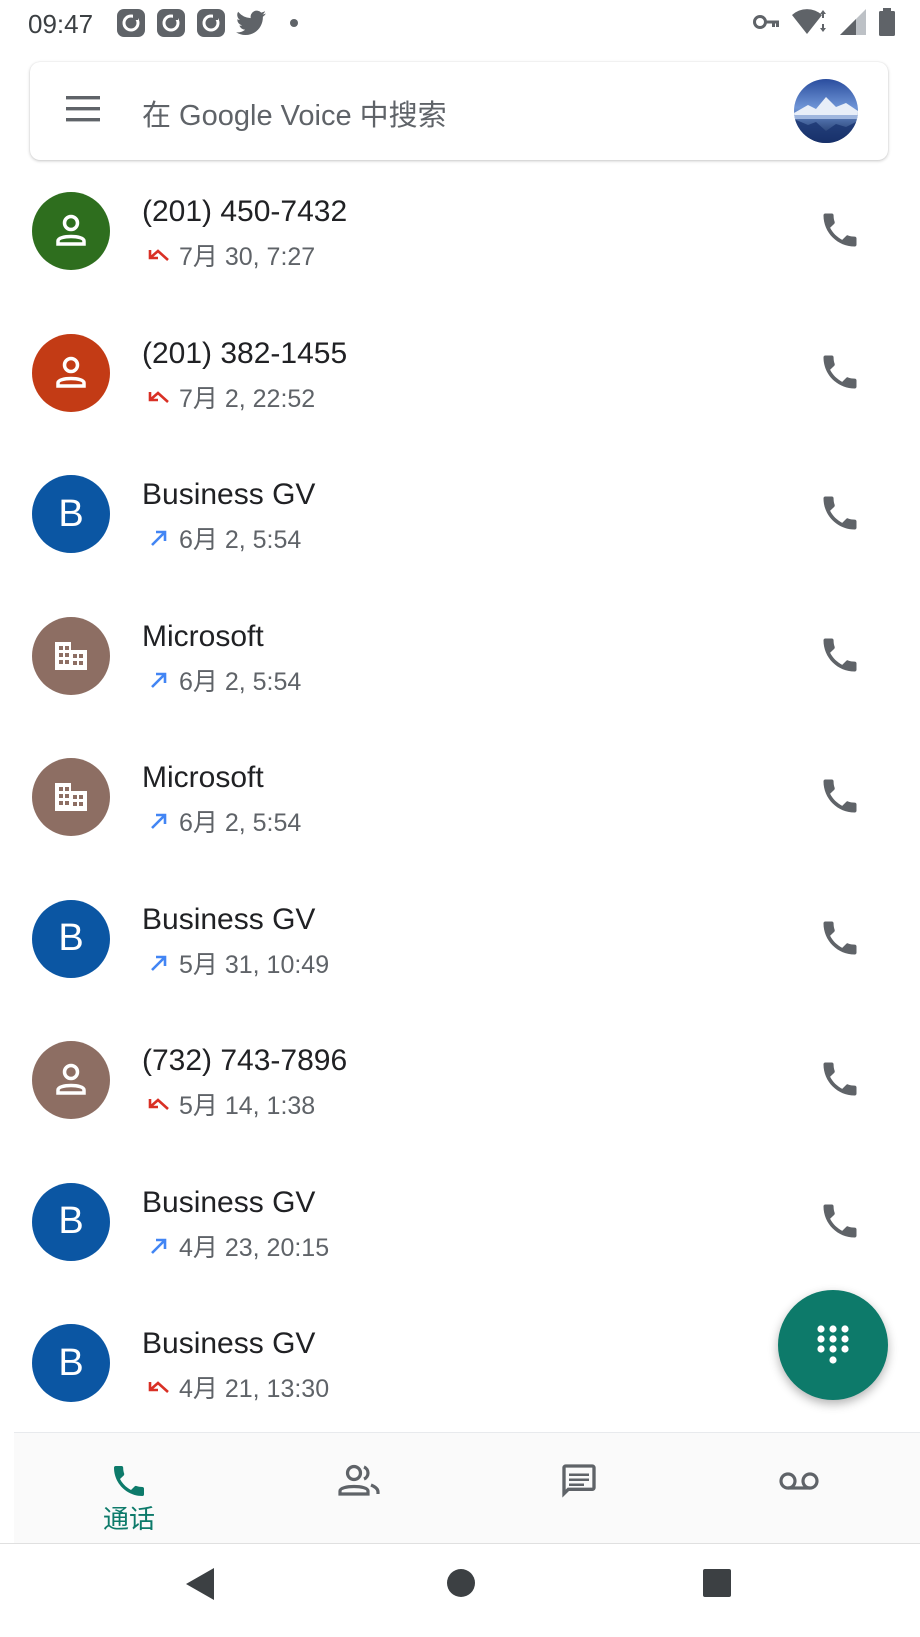  I want to click on call-name: (732) 743-7896, so click(245, 1060).